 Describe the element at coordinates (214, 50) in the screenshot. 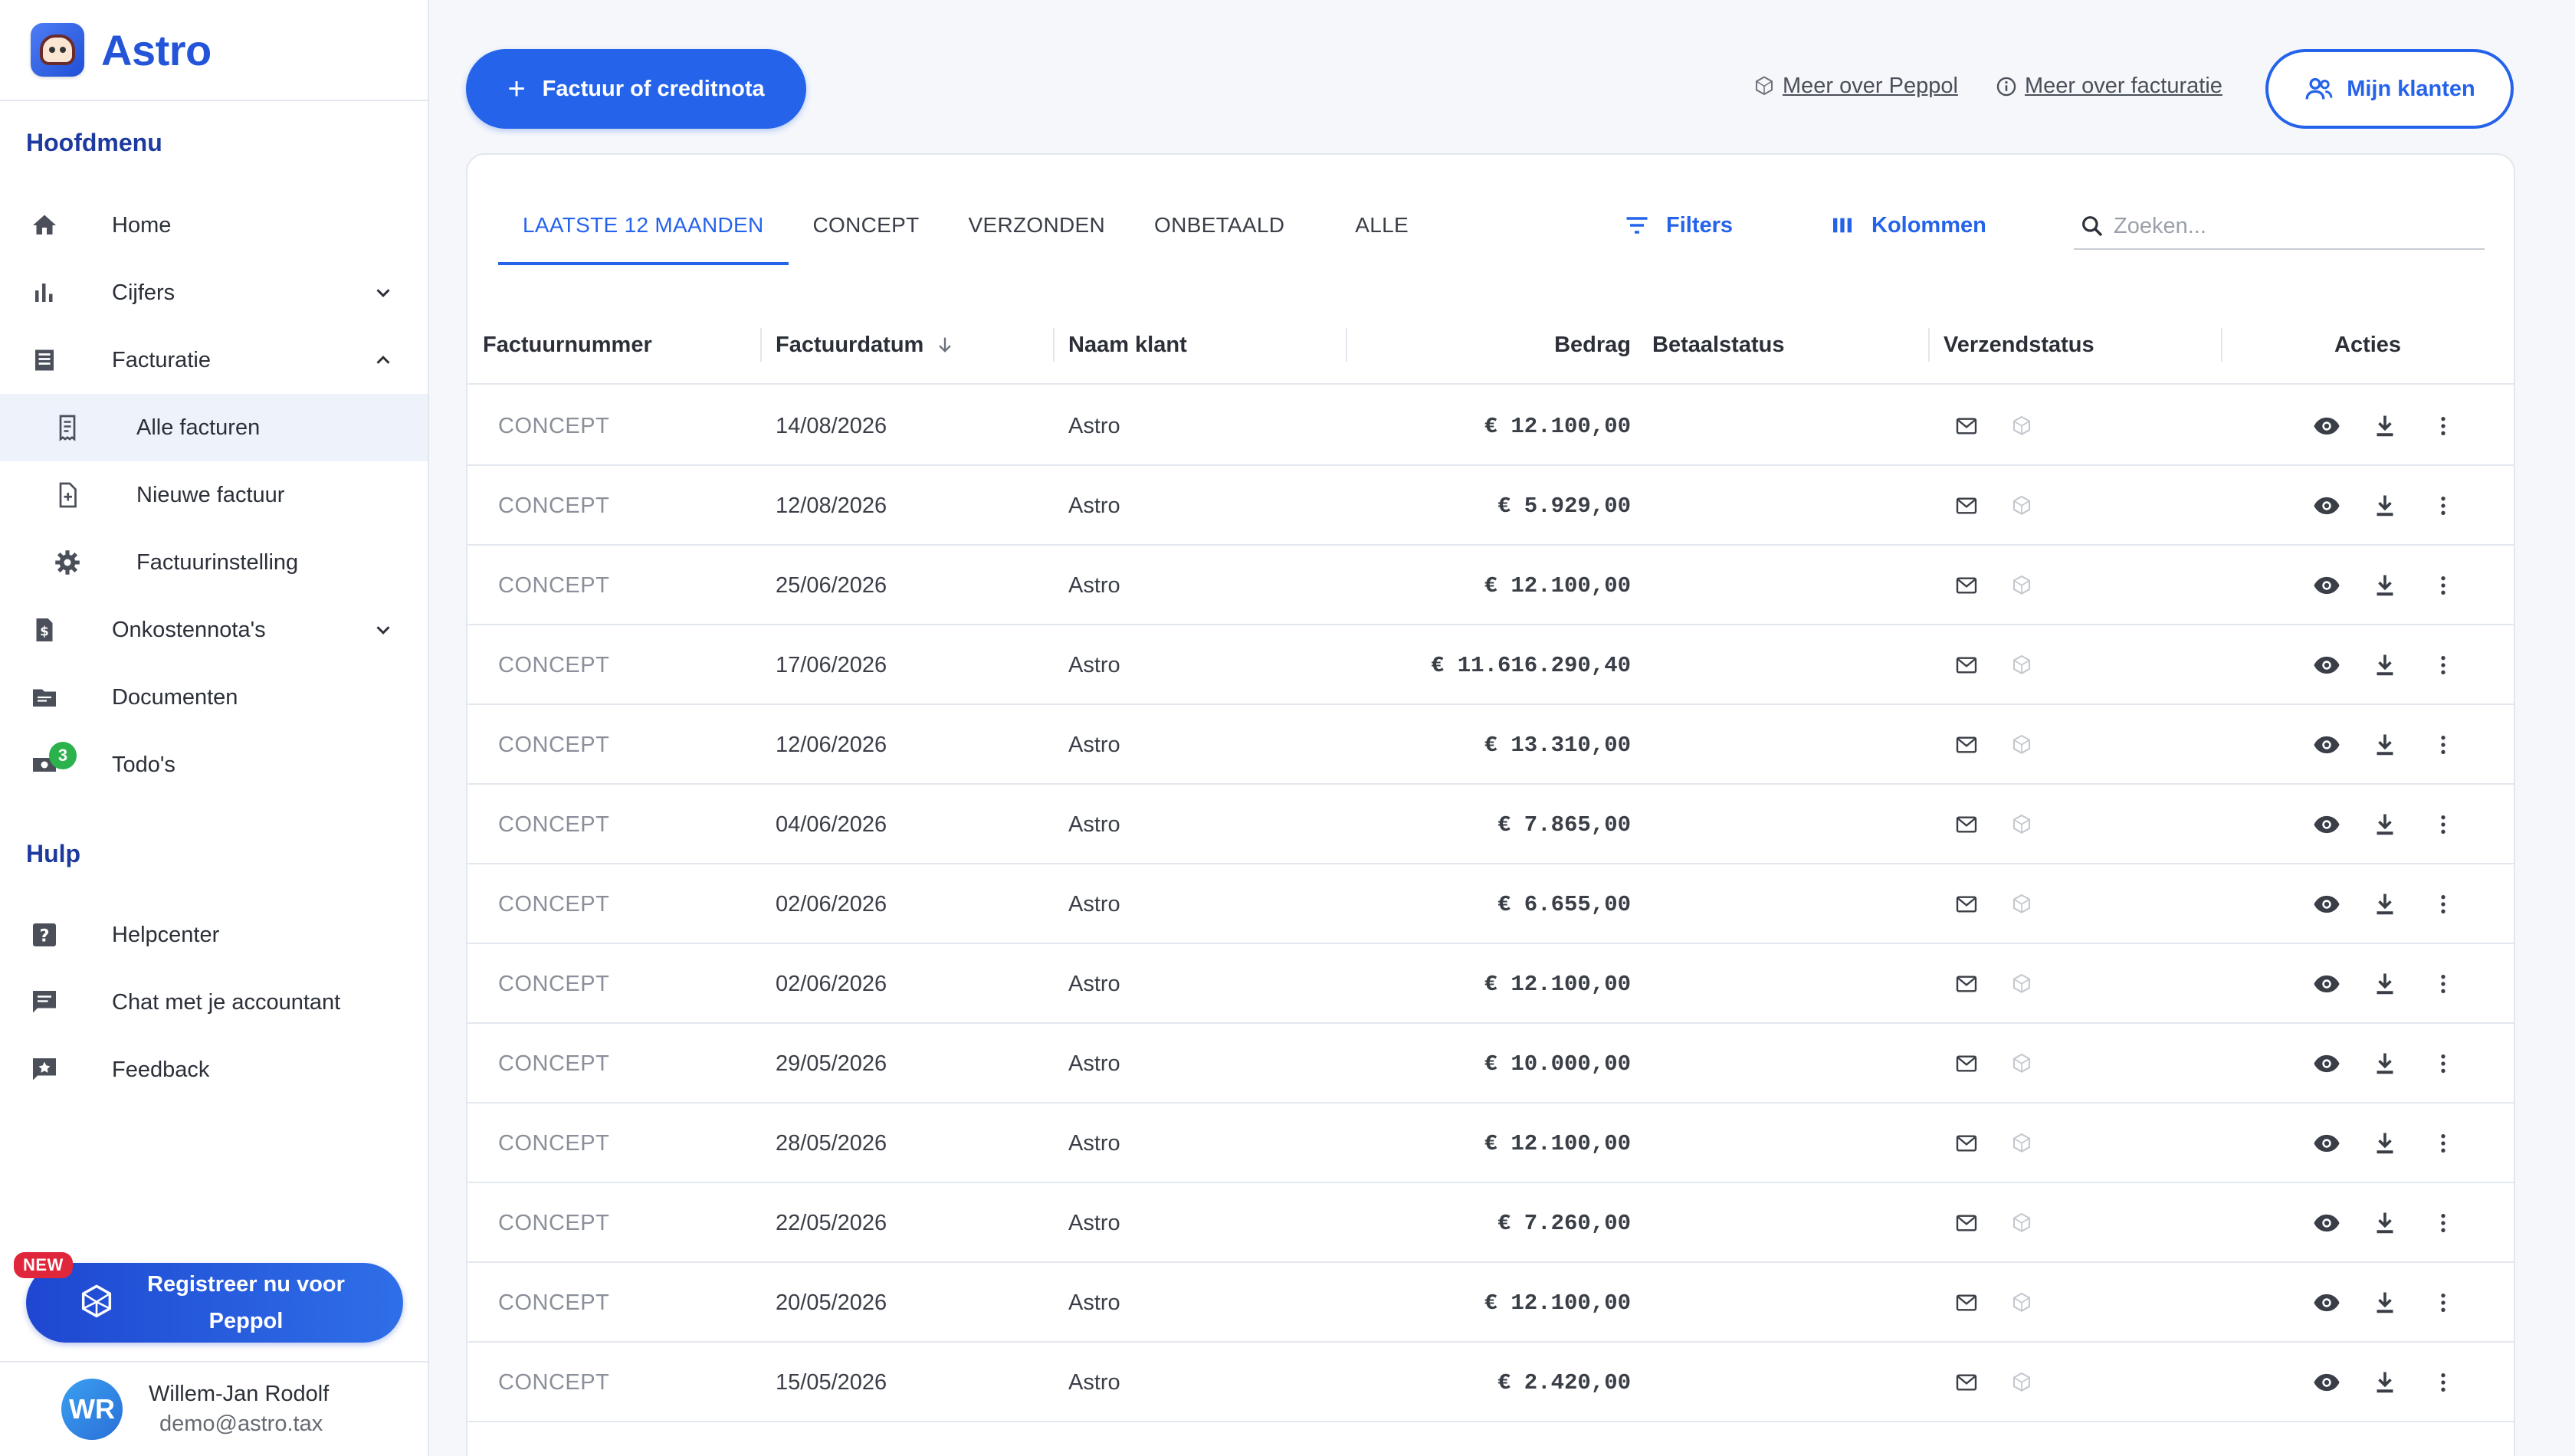

I see `brand: Astro` at that location.